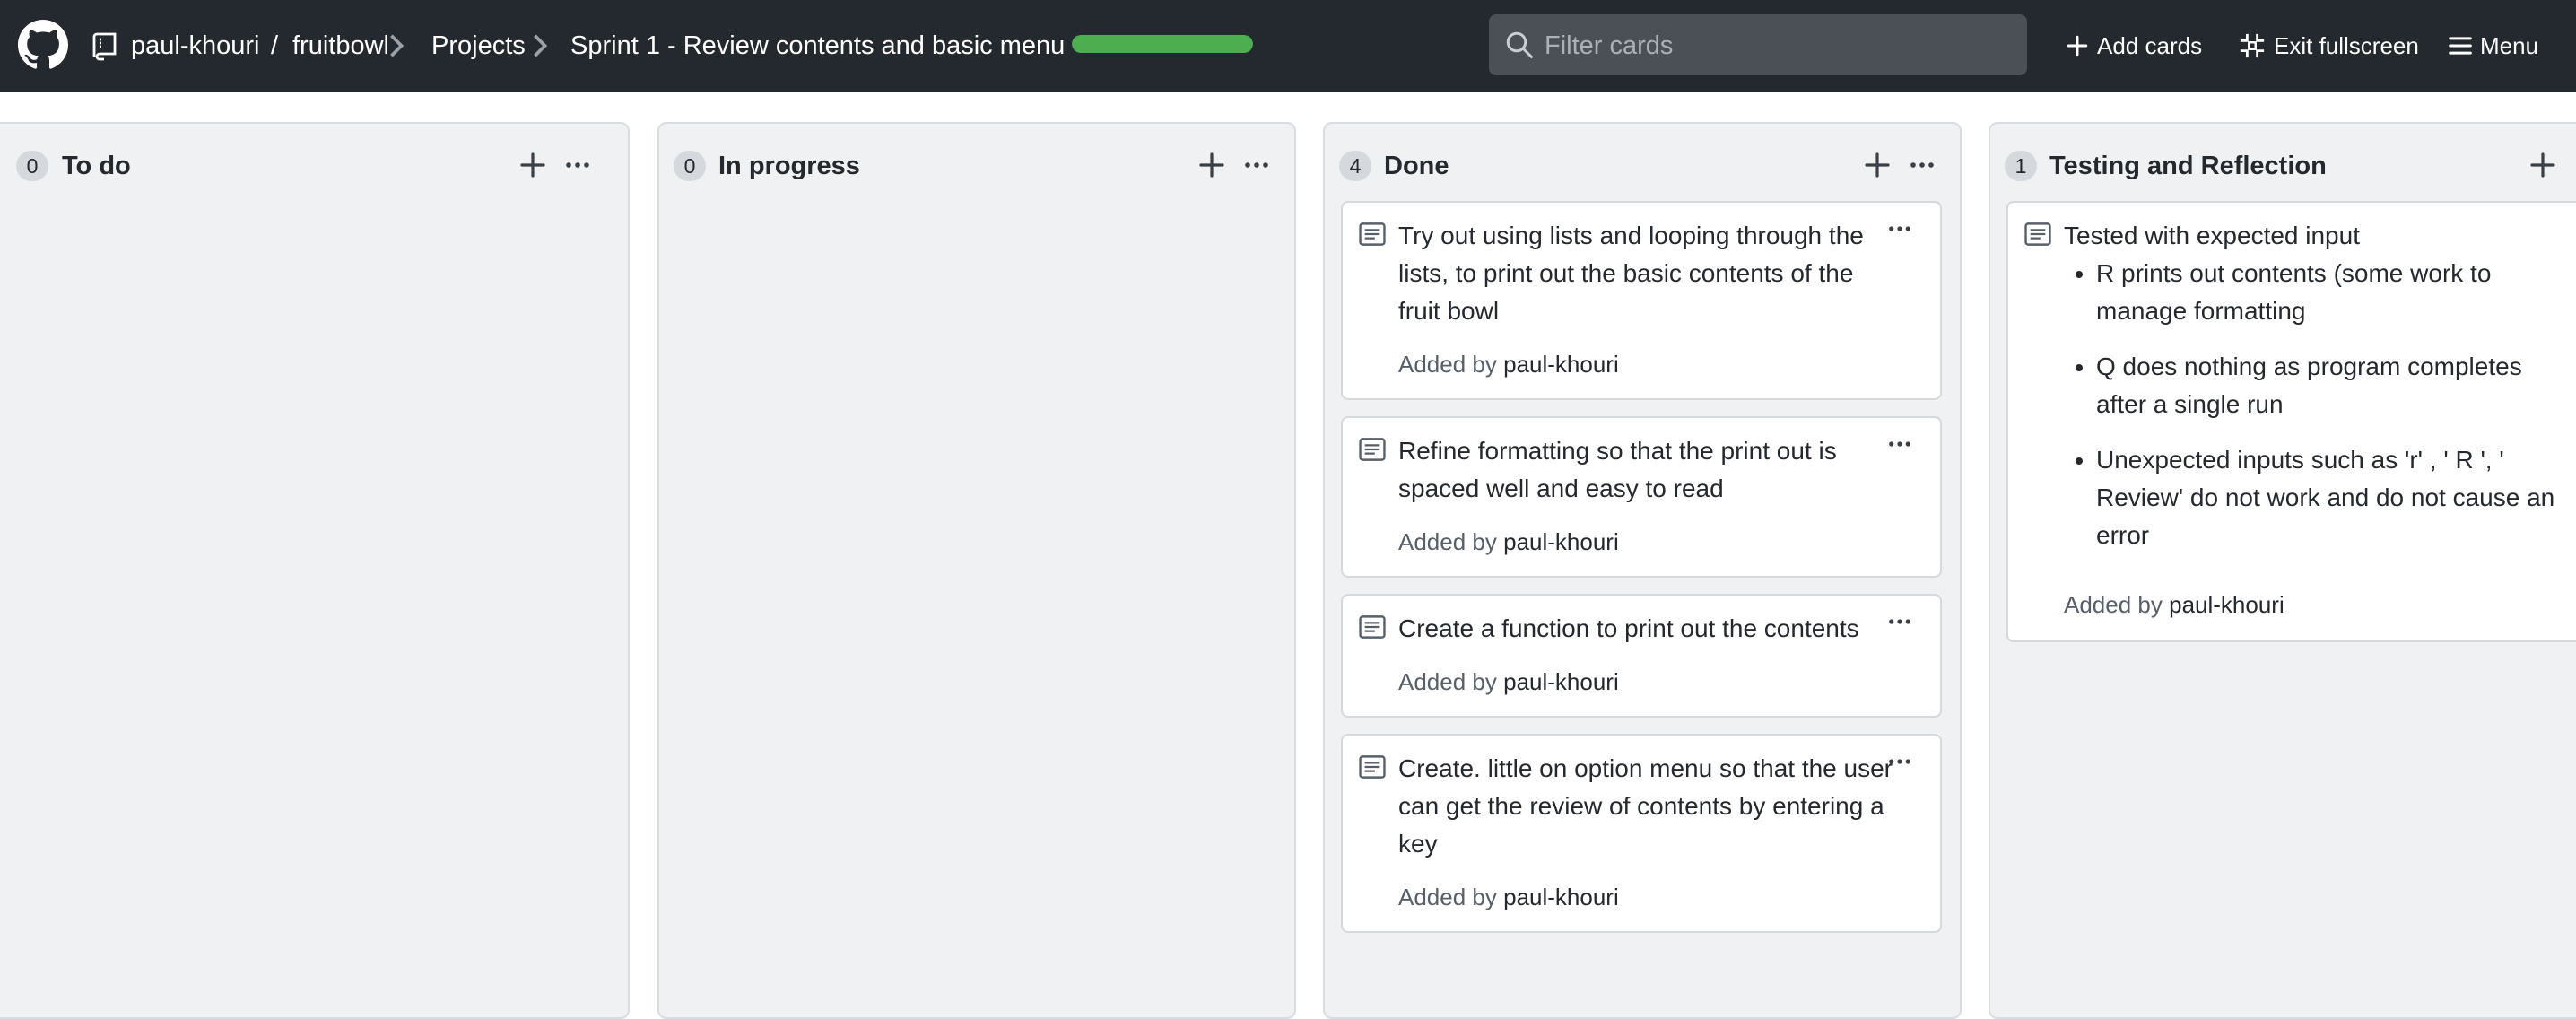  What do you see at coordinates (2021, 166) in the screenshot?
I see `column-card-count: 1` at bounding box center [2021, 166].